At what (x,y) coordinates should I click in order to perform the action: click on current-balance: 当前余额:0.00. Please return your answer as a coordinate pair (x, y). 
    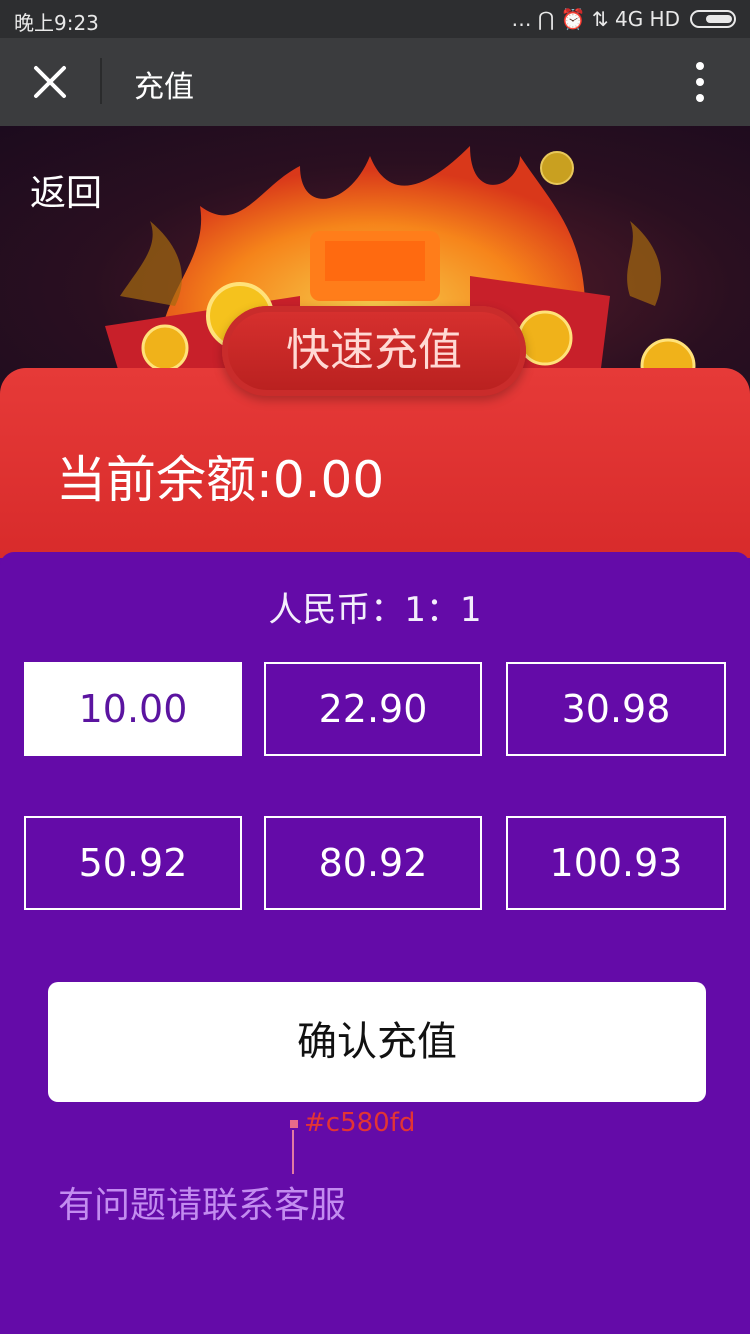
    Looking at the image, I should click on (220, 480).